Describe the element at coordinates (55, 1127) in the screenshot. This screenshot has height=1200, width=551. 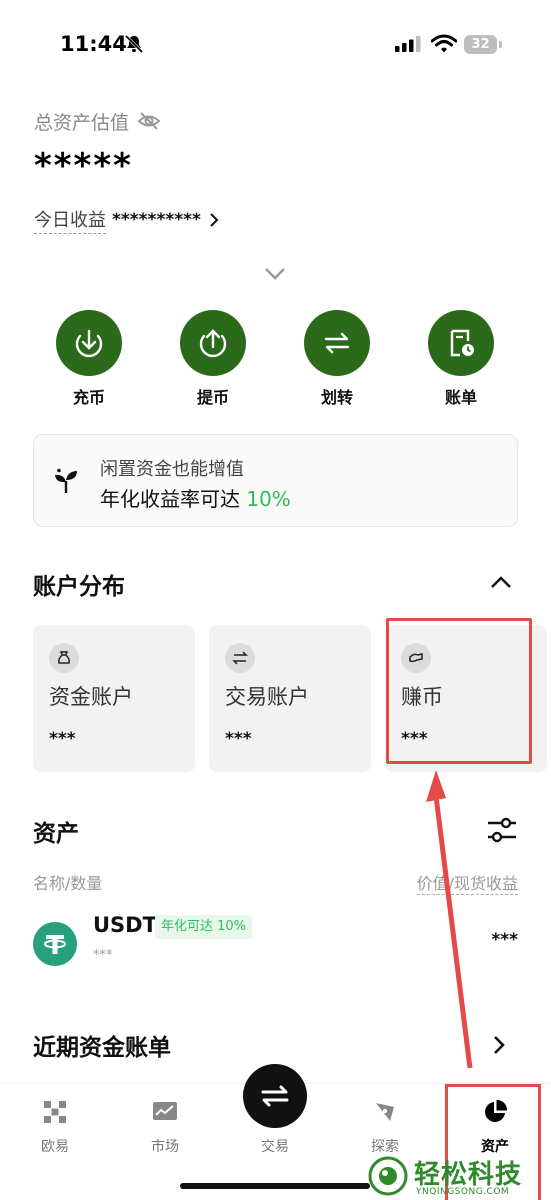
I see `nav-okx: 欧易` at that location.